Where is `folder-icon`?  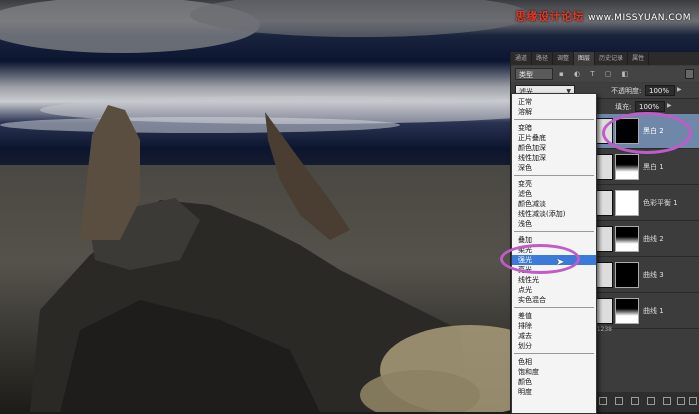 folder-icon is located at coordinates (667, 401).